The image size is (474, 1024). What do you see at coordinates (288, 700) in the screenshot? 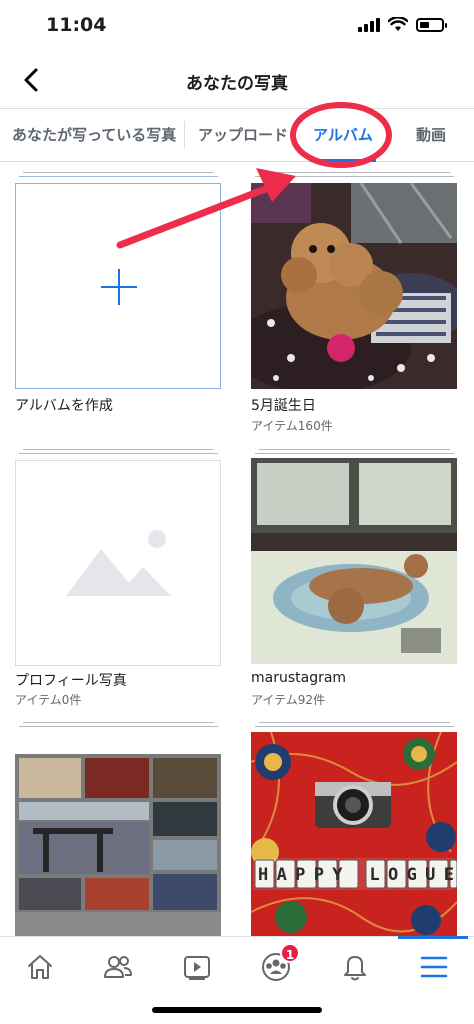
I see `album-item-count: アイテム92件` at bounding box center [288, 700].